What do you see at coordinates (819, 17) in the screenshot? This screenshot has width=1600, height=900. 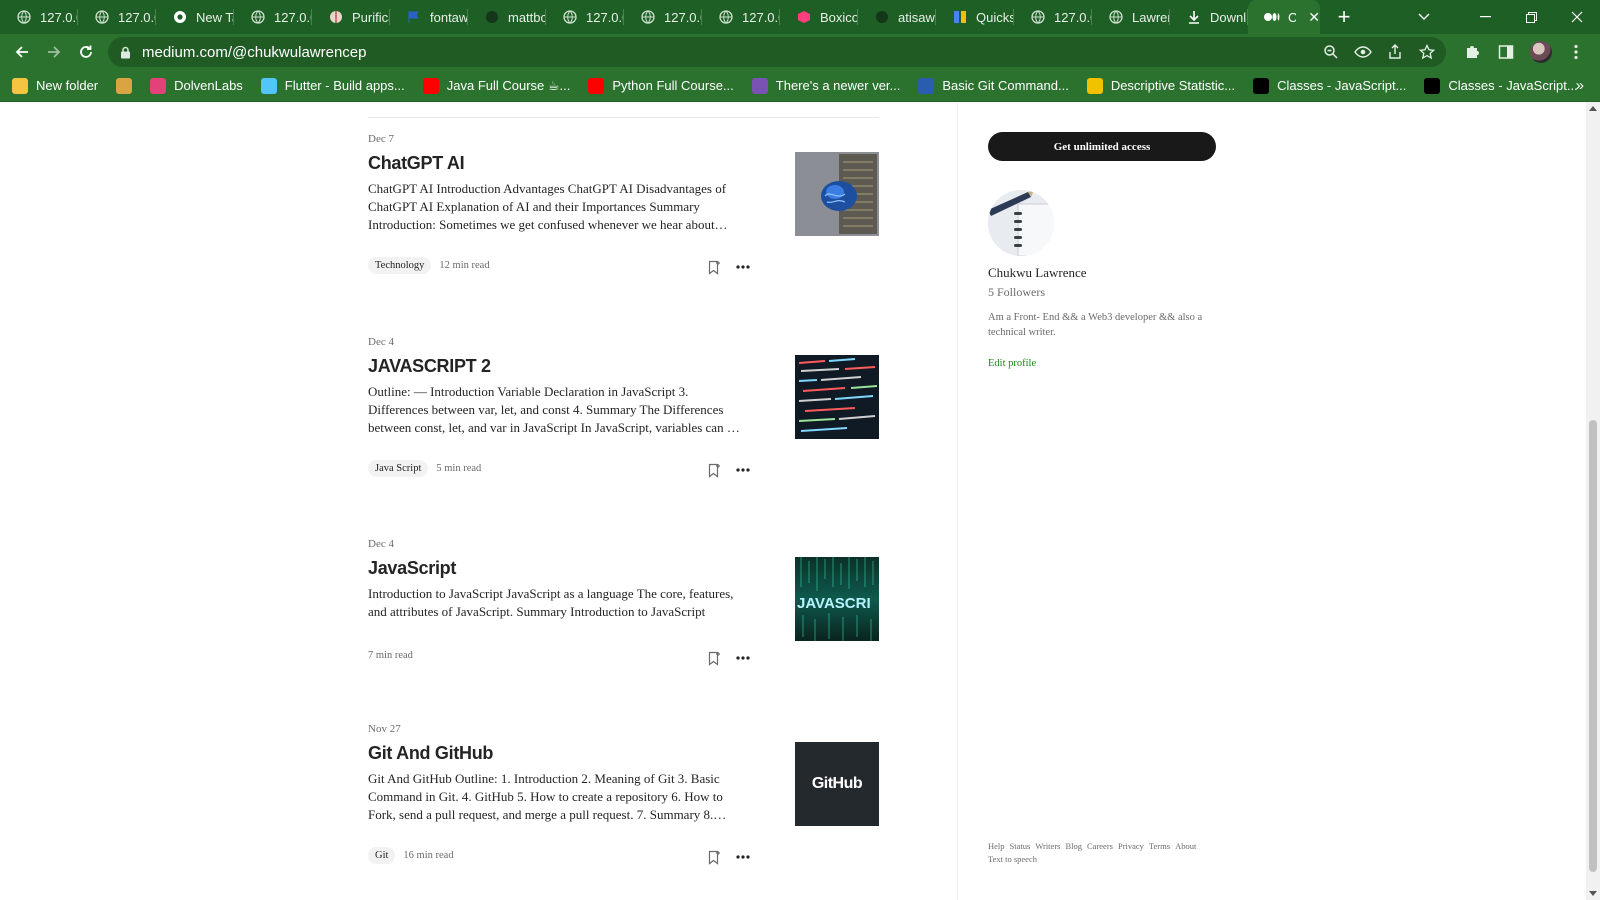 I see `browser-tab: Boxico` at bounding box center [819, 17].